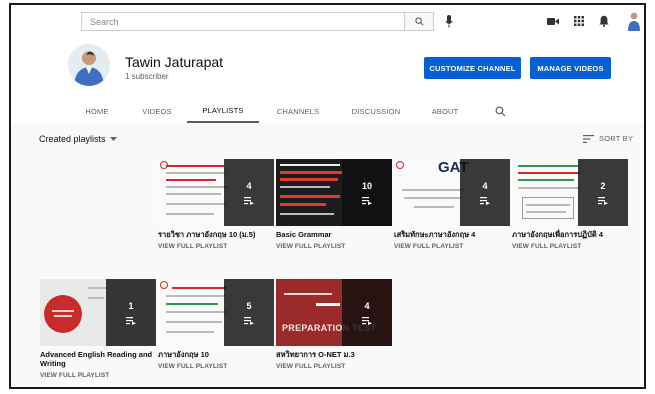 This screenshot has width=655, height=394. Describe the element at coordinates (472, 68) in the screenshot. I see `customize-channel-button: CUSTOMIZE CHANNEL` at that location.